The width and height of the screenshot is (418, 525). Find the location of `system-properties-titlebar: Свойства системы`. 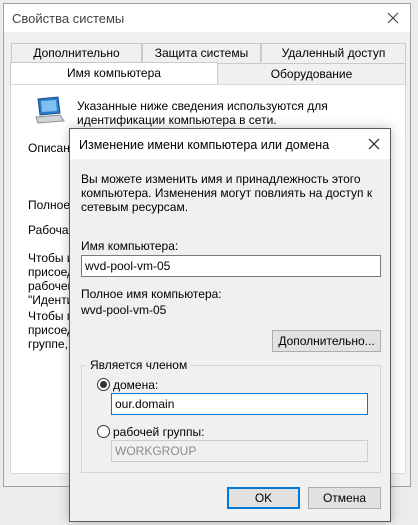

system-properties-titlebar: Свойства системы is located at coordinates (207, 18).